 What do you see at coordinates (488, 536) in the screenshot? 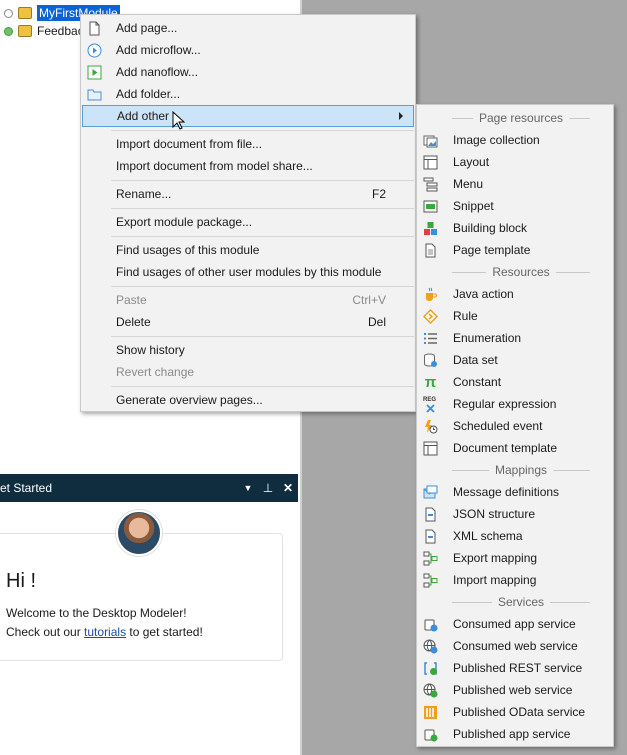
I see `submenu-item-label: XML schema` at bounding box center [488, 536].